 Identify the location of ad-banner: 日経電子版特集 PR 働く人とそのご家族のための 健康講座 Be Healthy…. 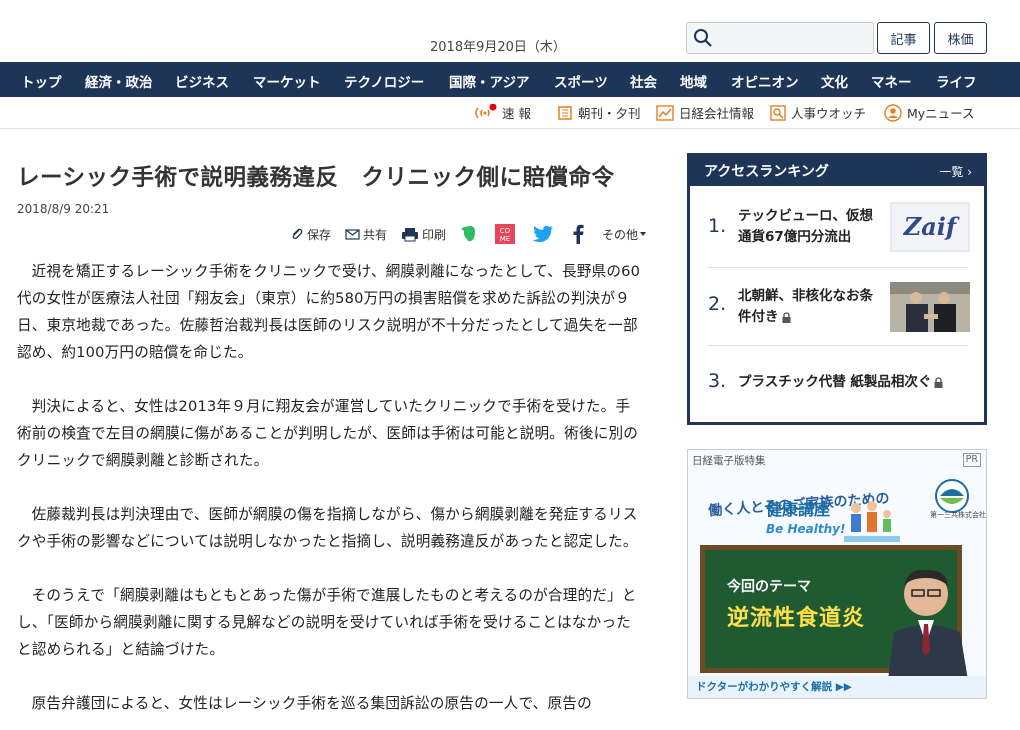
(837, 574).